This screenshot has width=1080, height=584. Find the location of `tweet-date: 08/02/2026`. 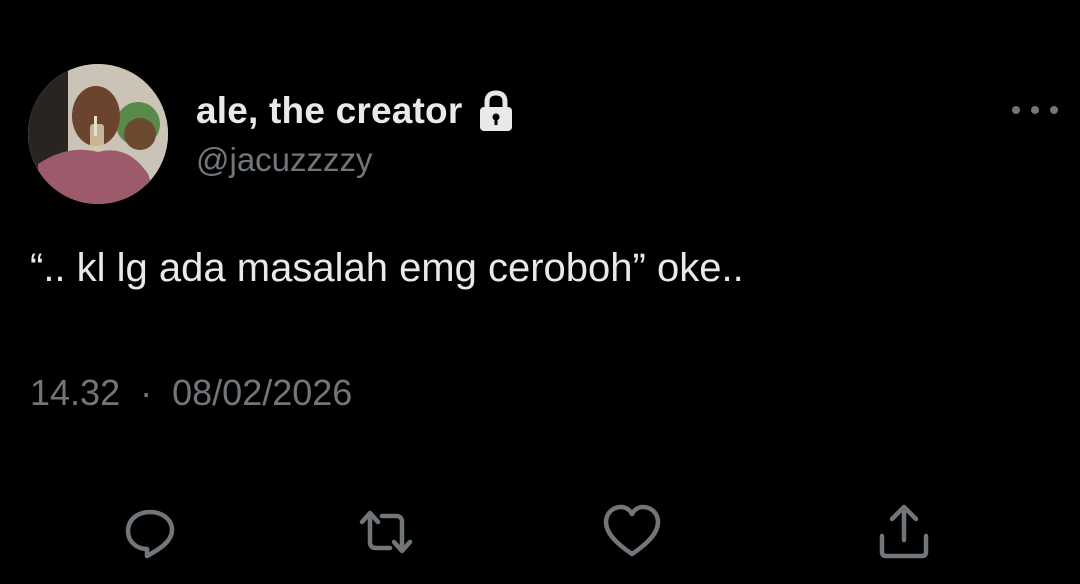

tweet-date: 08/02/2026 is located at coordinates (262, 392).